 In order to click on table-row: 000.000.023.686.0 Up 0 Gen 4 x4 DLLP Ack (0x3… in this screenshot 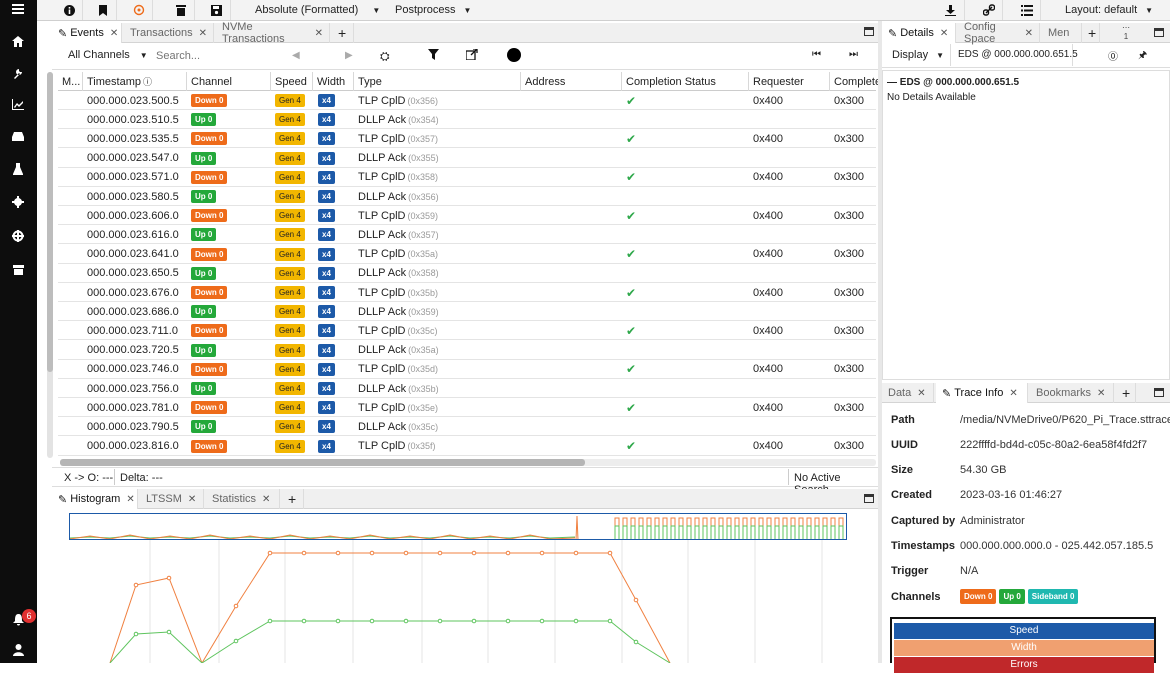, I will do `click(467, 312)`.